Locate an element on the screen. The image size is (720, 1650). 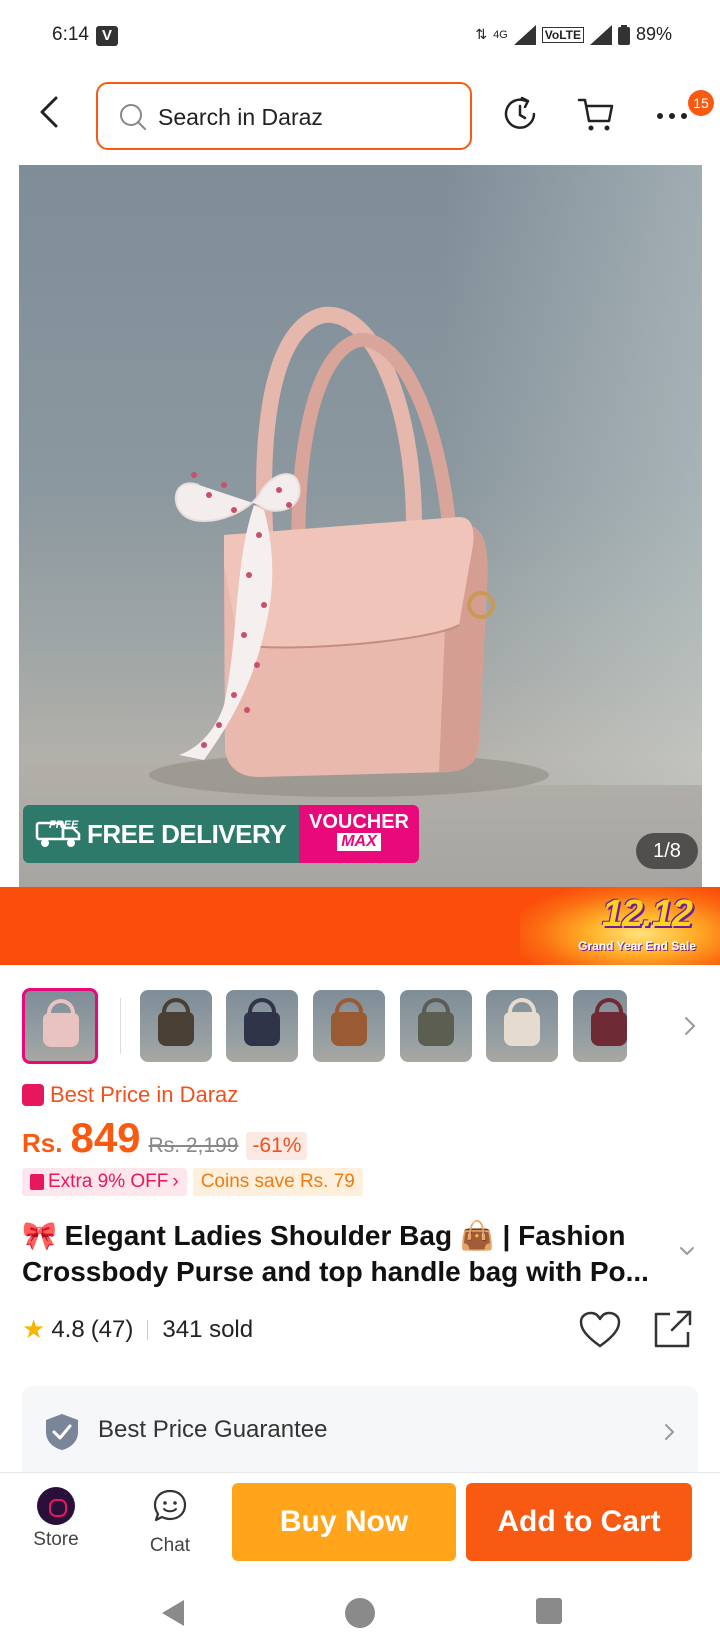
extra-off-chip: Extra 9% OFF › is located at coordinates (104, 1182).